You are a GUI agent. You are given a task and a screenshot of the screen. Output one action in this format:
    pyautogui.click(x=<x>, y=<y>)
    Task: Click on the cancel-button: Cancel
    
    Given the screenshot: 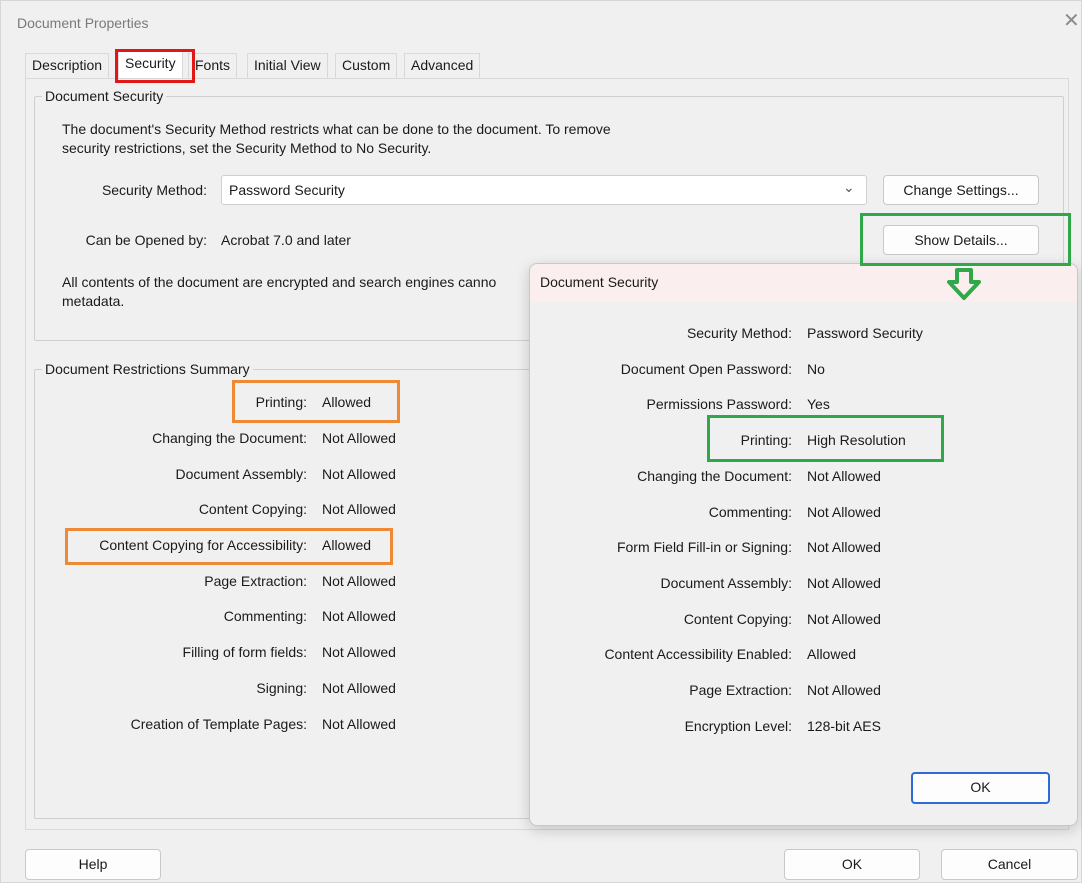 What is the action you would take?
    pyautogui.click(x=1009, y=864)
    